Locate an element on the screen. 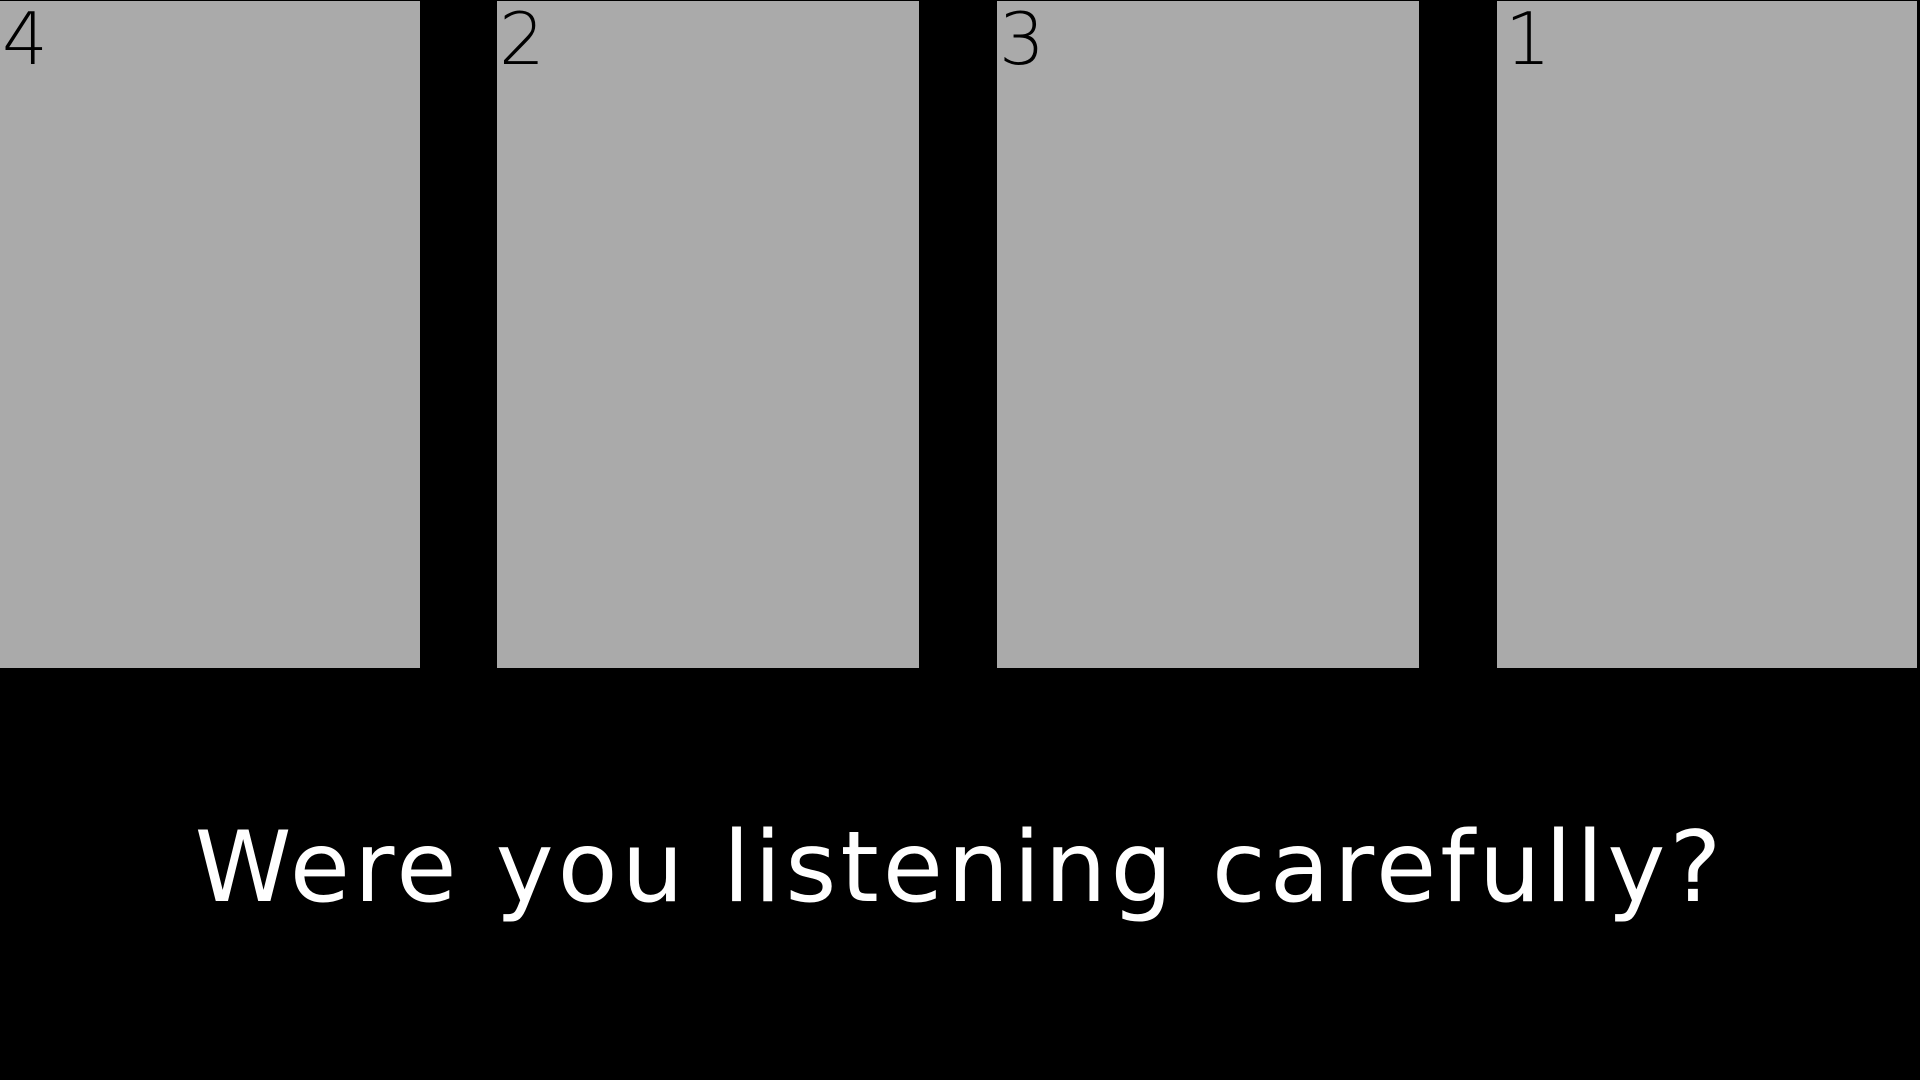 The height and width of the screenshot is (1080, 1920). panel-number: 4 is located at coordinates (25, 40).